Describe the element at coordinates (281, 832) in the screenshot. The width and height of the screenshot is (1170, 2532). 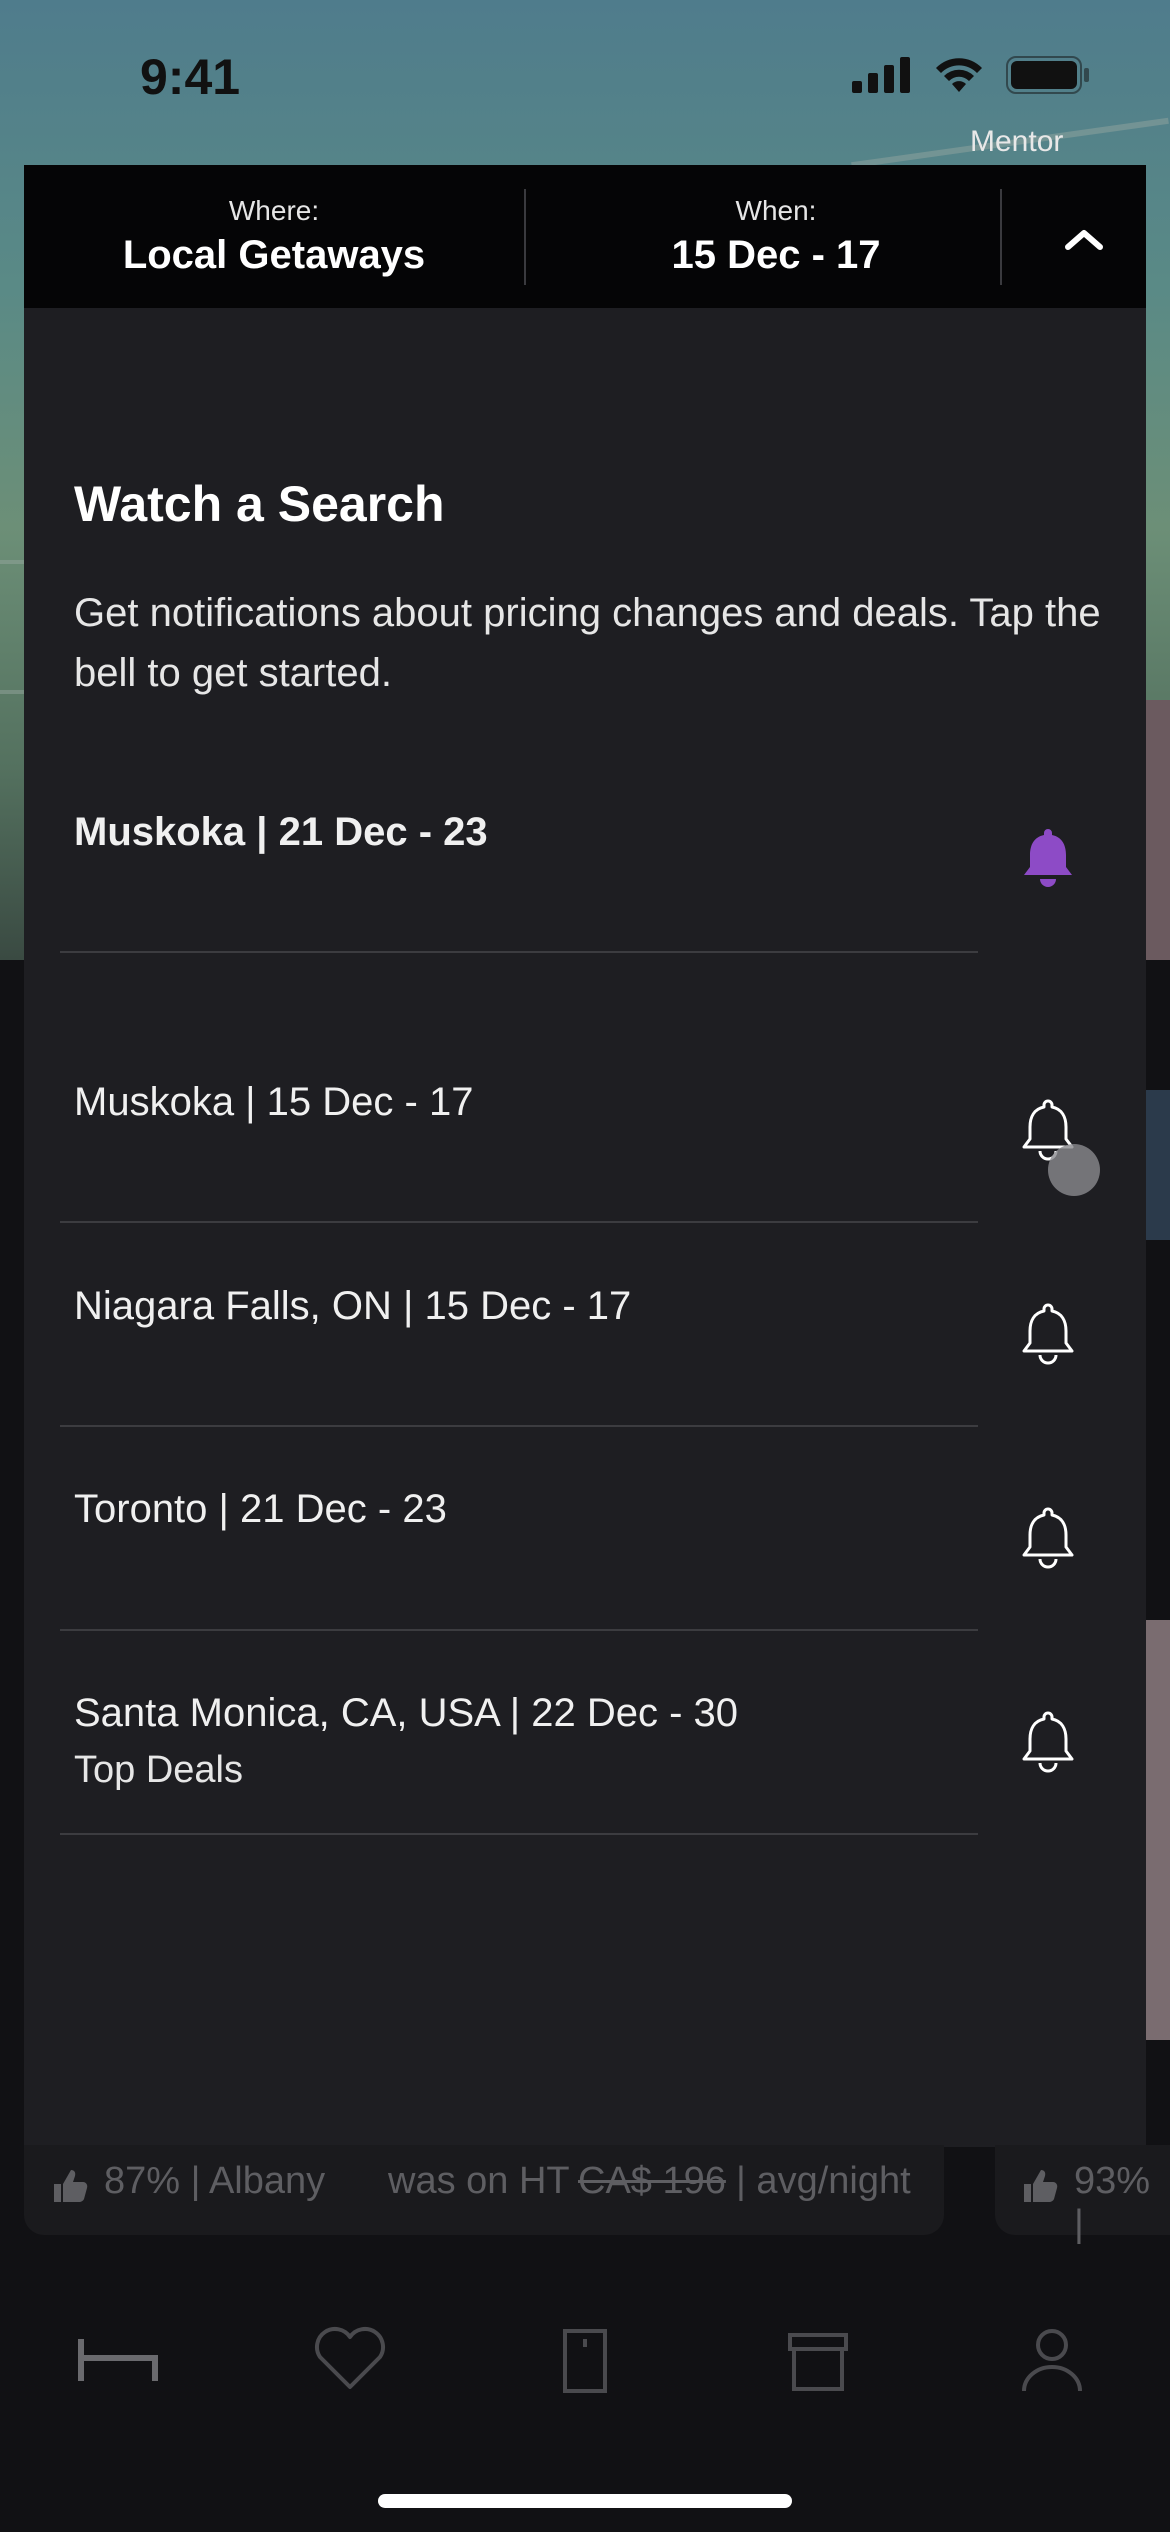
I see `watch-row-label: Muskoka | 21 Dec - 23` at that location.